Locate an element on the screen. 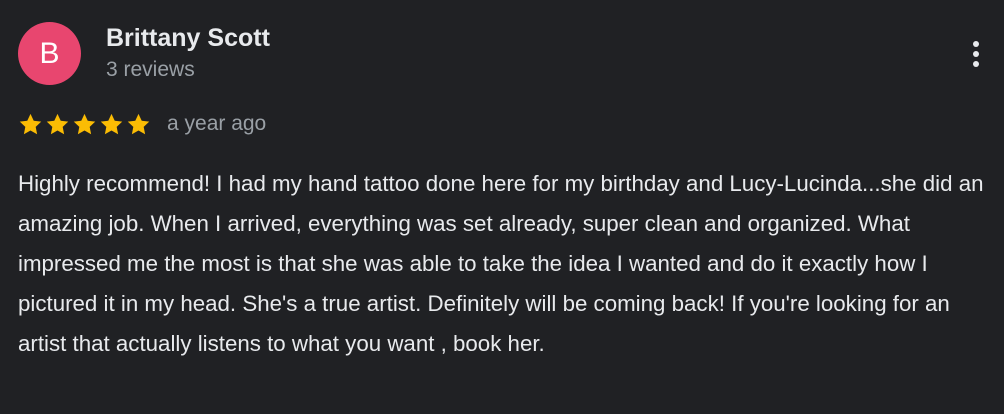 This screenshot has height=414, width=1004. avatar: B is located at coordinates (49, 53).